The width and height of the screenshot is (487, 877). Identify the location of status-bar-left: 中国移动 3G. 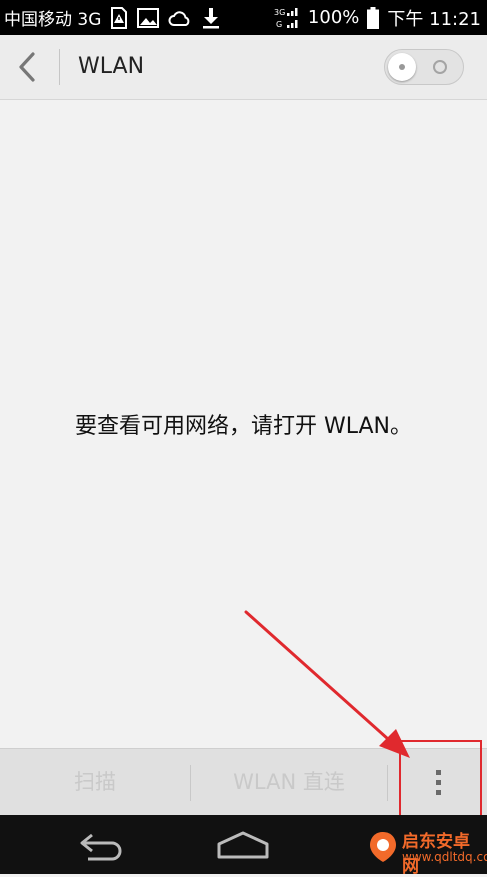
(112, 17).